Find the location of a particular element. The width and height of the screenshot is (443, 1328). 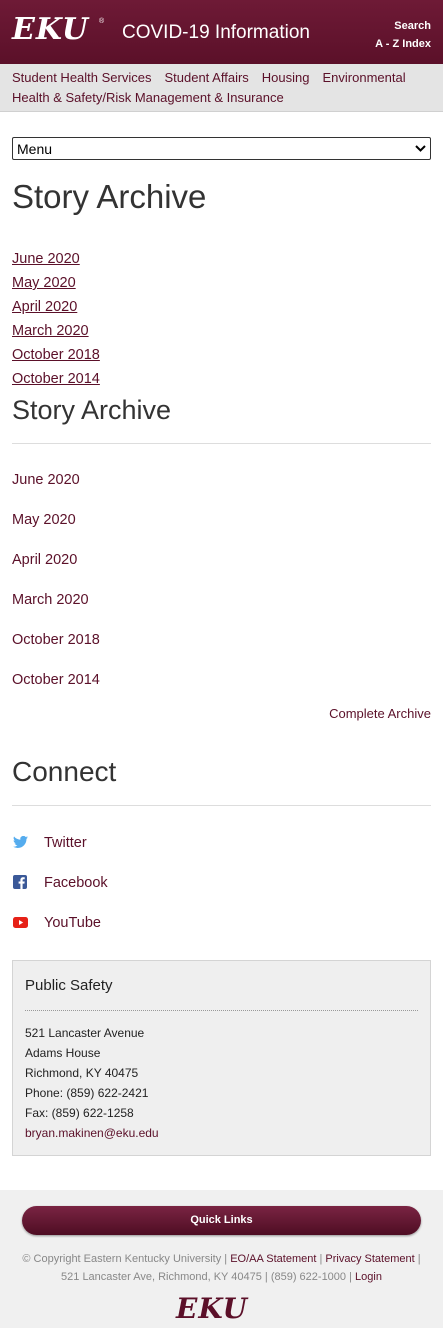

address-line: Adams House is located at coordinates (63, 1053).